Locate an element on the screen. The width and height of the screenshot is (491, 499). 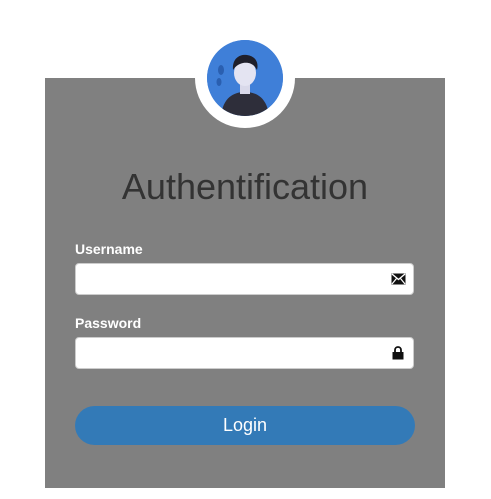
username-field is located at coordinates (244, 279).